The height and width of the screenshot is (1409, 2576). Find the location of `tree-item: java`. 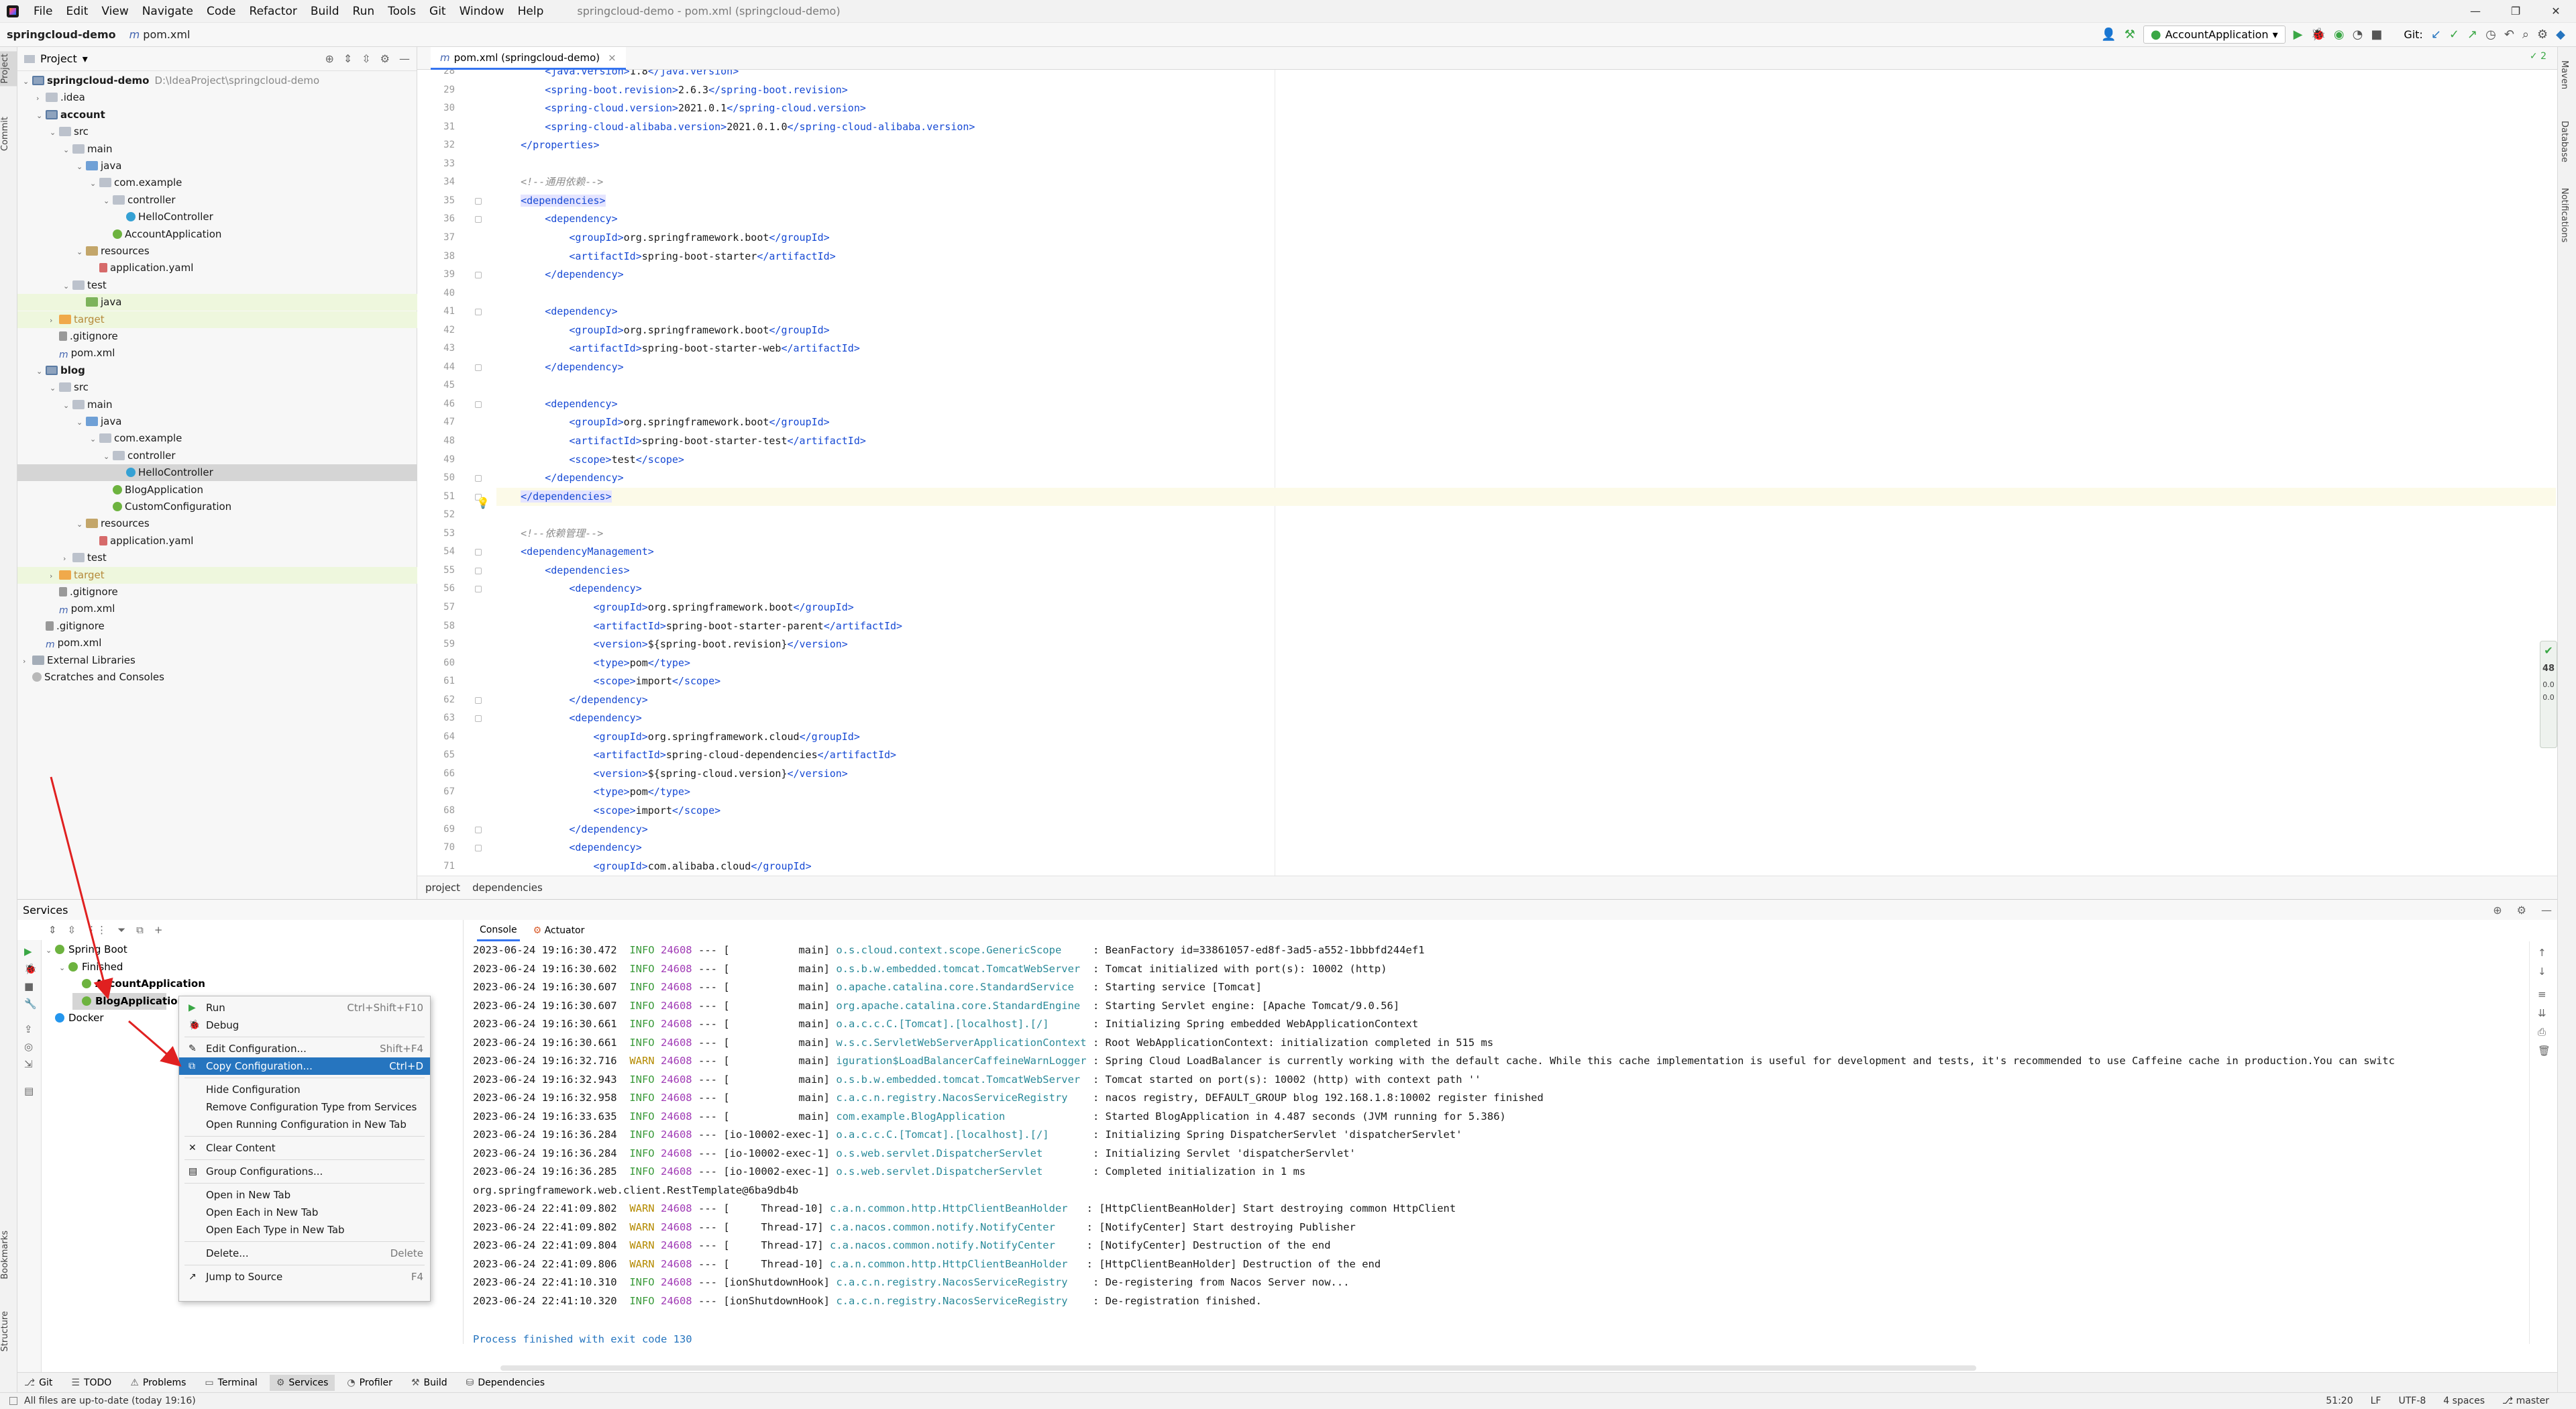

tree-item: java is located at coordinates (217, 302).